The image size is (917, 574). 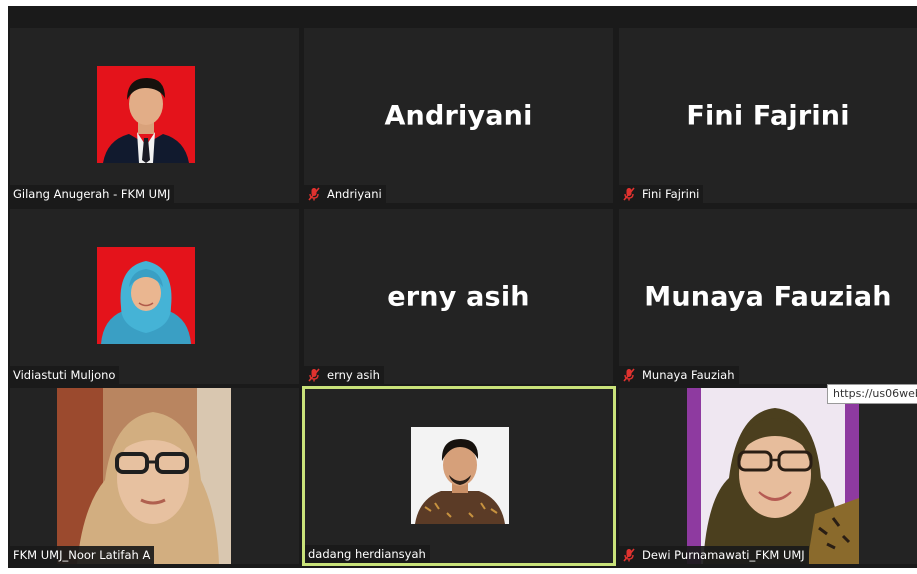 I want to click on participant-name: FKM UMJ_Noor Latifah A, so click(x=82, y=555).